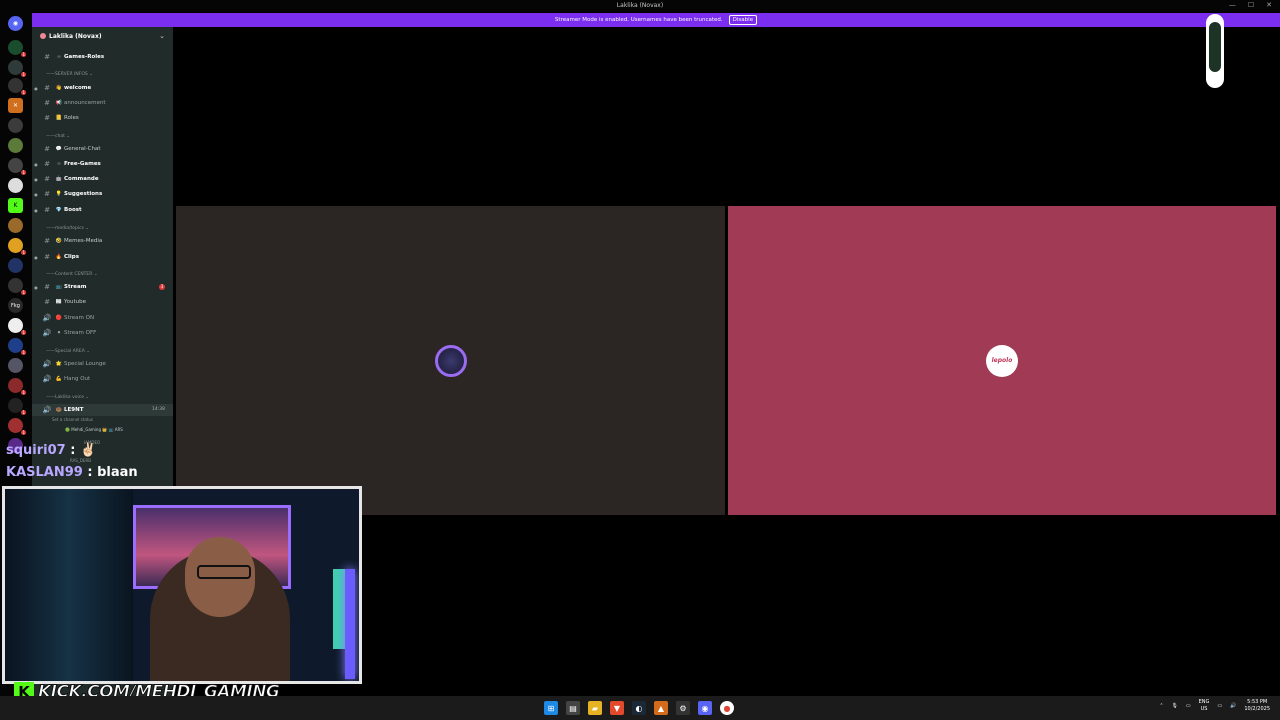  Describe the element at coordinates (67, 228) in the screenshot. I see `category-media-topics: ——media/topics ⌄` at that location.